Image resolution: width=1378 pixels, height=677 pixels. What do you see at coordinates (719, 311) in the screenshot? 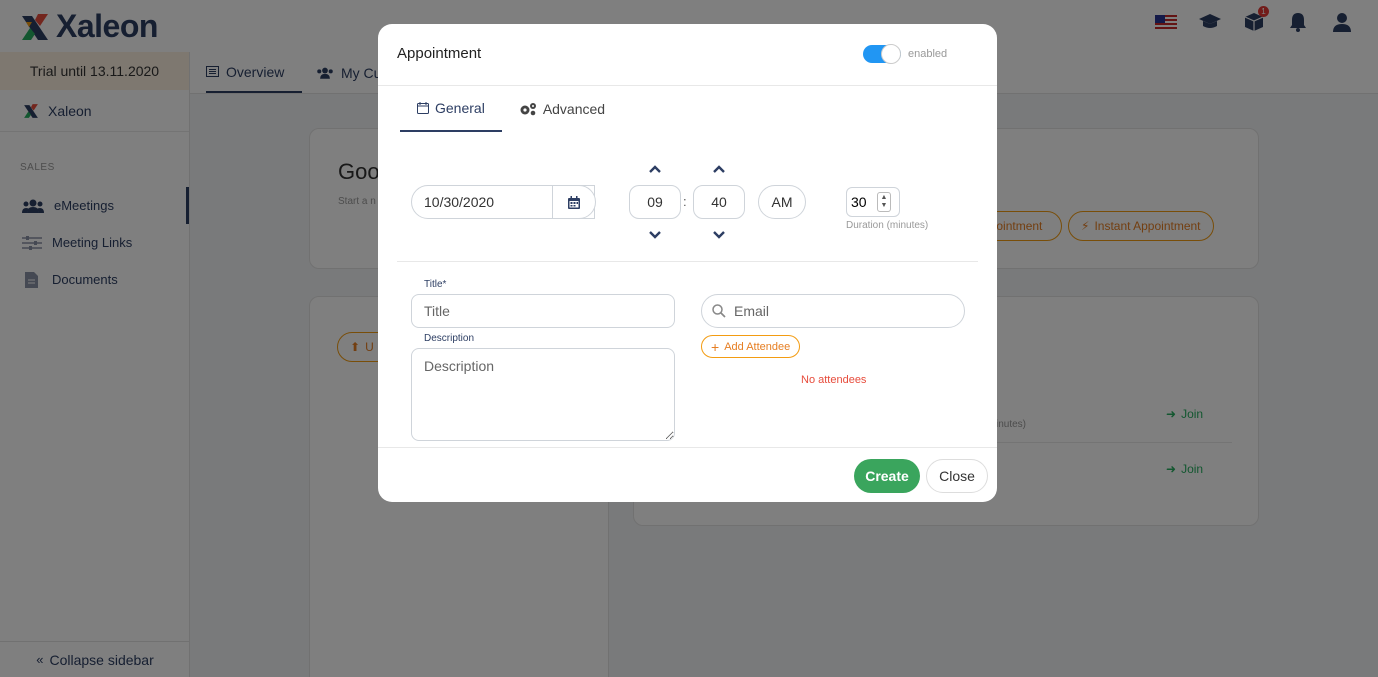
I see `search-icon` at bounding box center [719, 311].